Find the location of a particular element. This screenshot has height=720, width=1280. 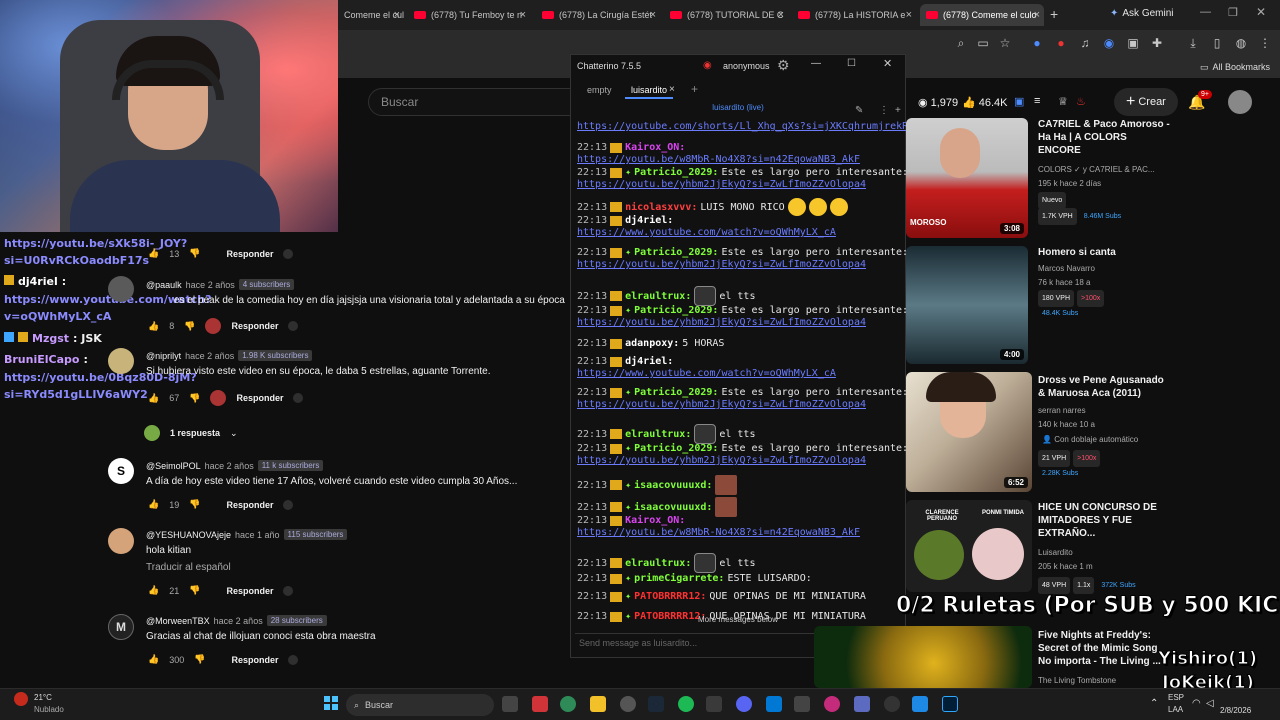

list-icon: ≡ is located at coordinates (1037, 101).